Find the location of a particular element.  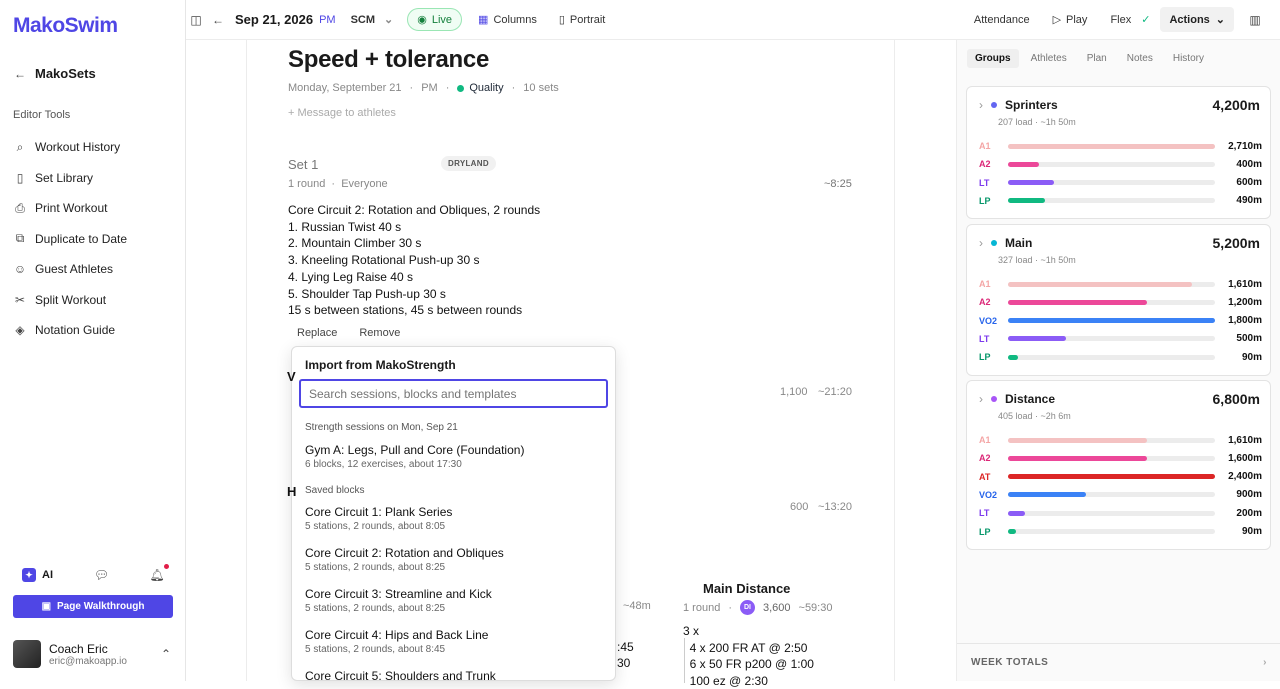

nav-notation-guide: ◈ Notation Guide is located at coordinates (95, 330).